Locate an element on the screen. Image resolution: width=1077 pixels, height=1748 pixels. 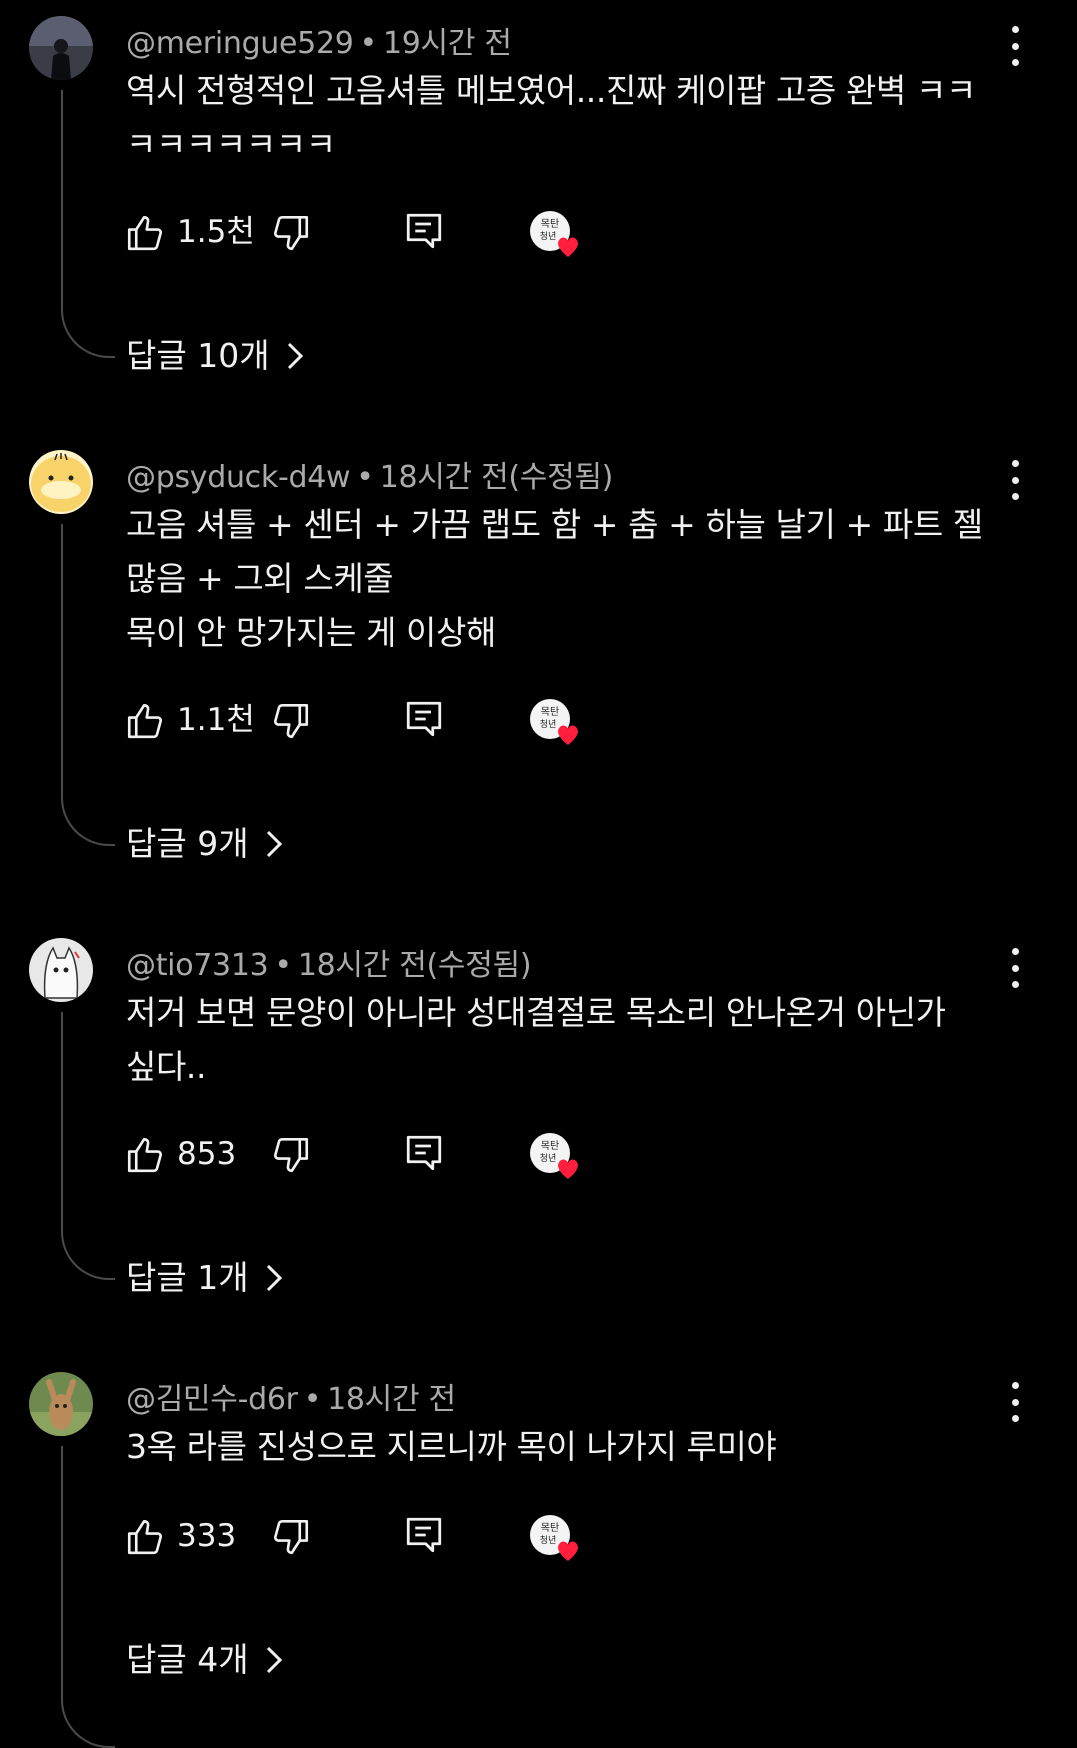
replies-count-label: 답글 4개 is located at coordinates (187, 1659).